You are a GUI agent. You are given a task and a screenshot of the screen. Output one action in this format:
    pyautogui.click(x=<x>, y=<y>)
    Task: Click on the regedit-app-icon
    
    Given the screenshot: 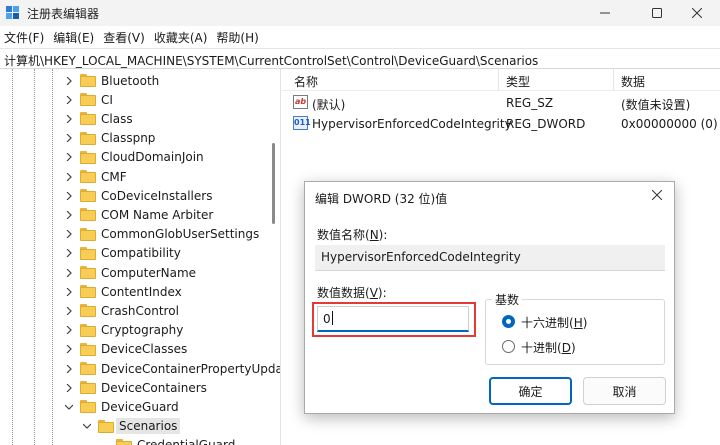 What is the action you would take?
    pyautogui.click(x=12, y=12)
    